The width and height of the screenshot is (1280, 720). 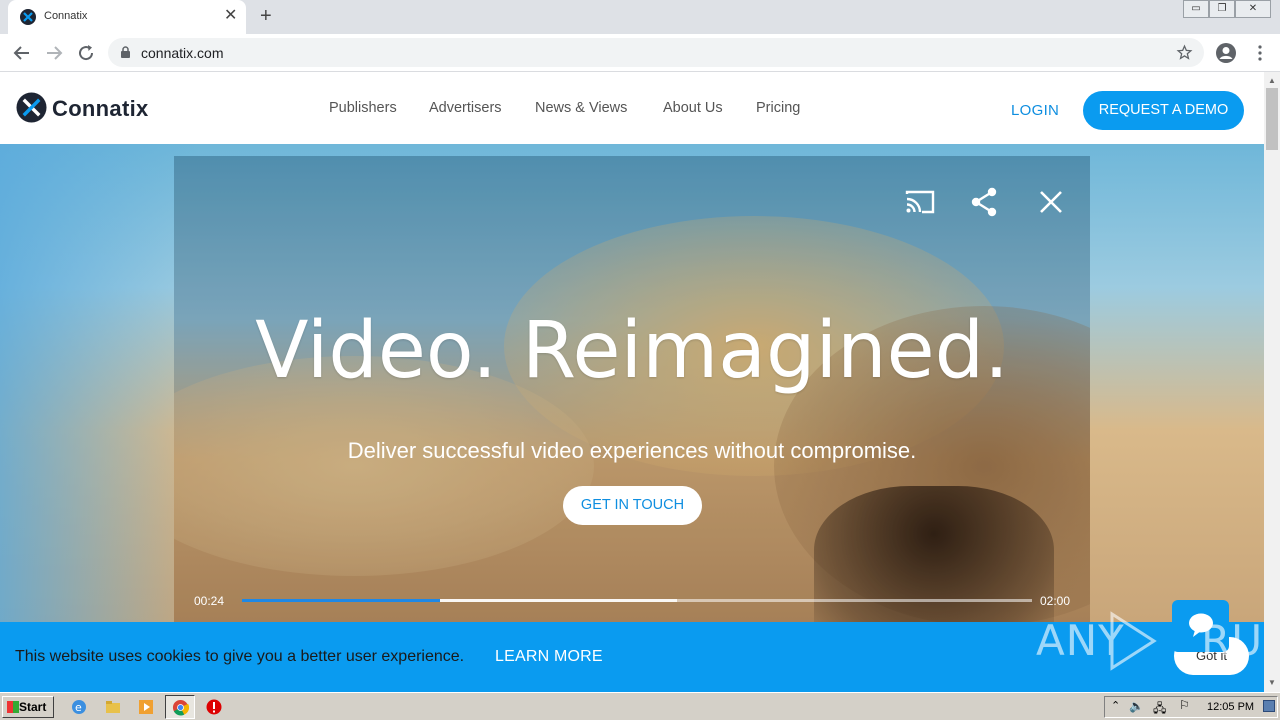 I want to click on request-demo-button: REQUEST A DEMO, so click(x=1163, y=110).